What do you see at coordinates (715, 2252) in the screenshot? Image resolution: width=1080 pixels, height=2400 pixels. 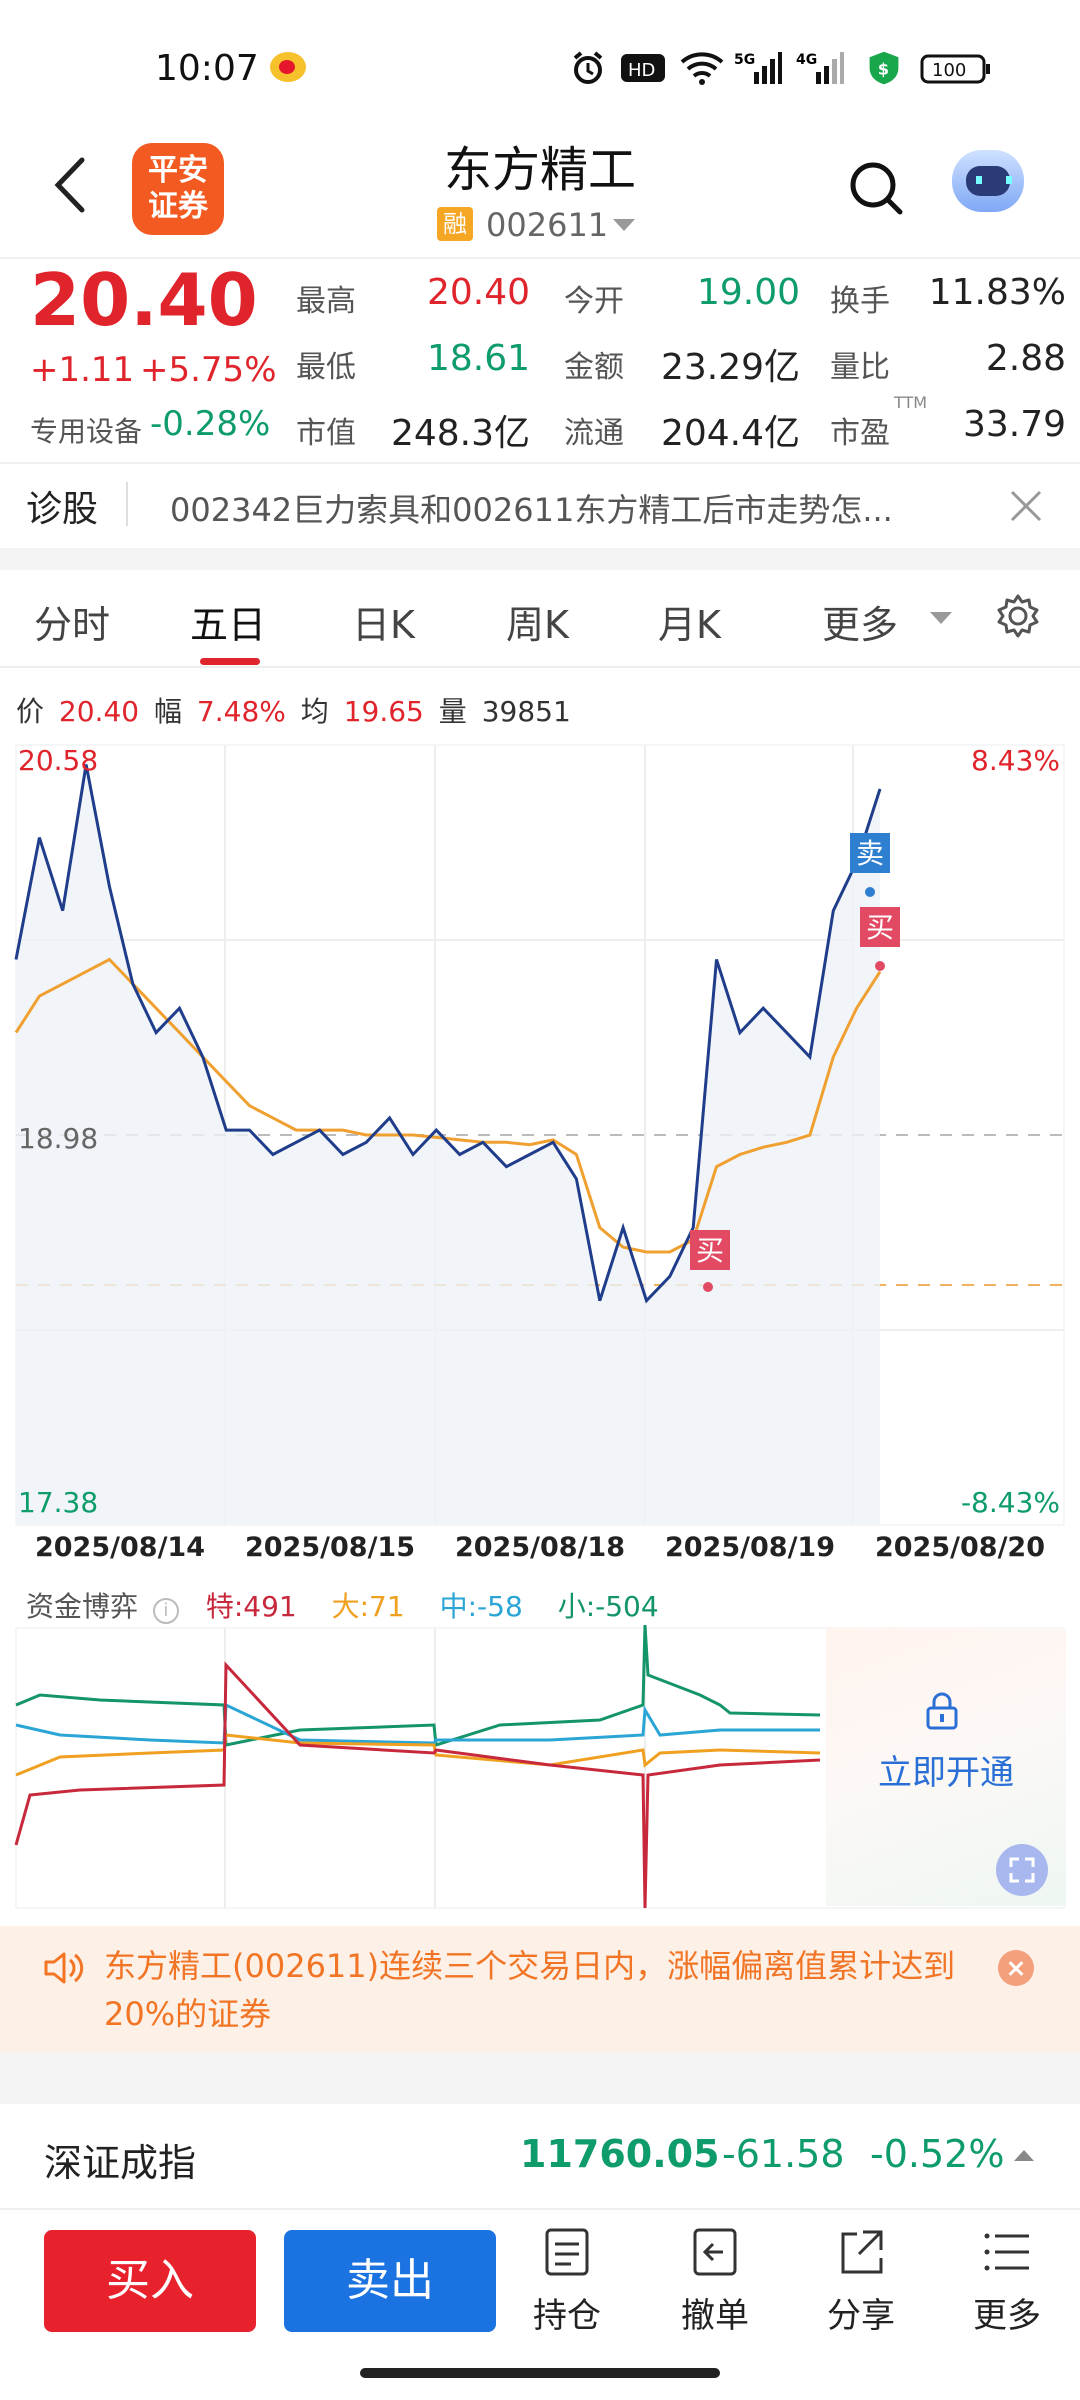 I see `cancel-order-icon` at bounding box center [715, 2252].